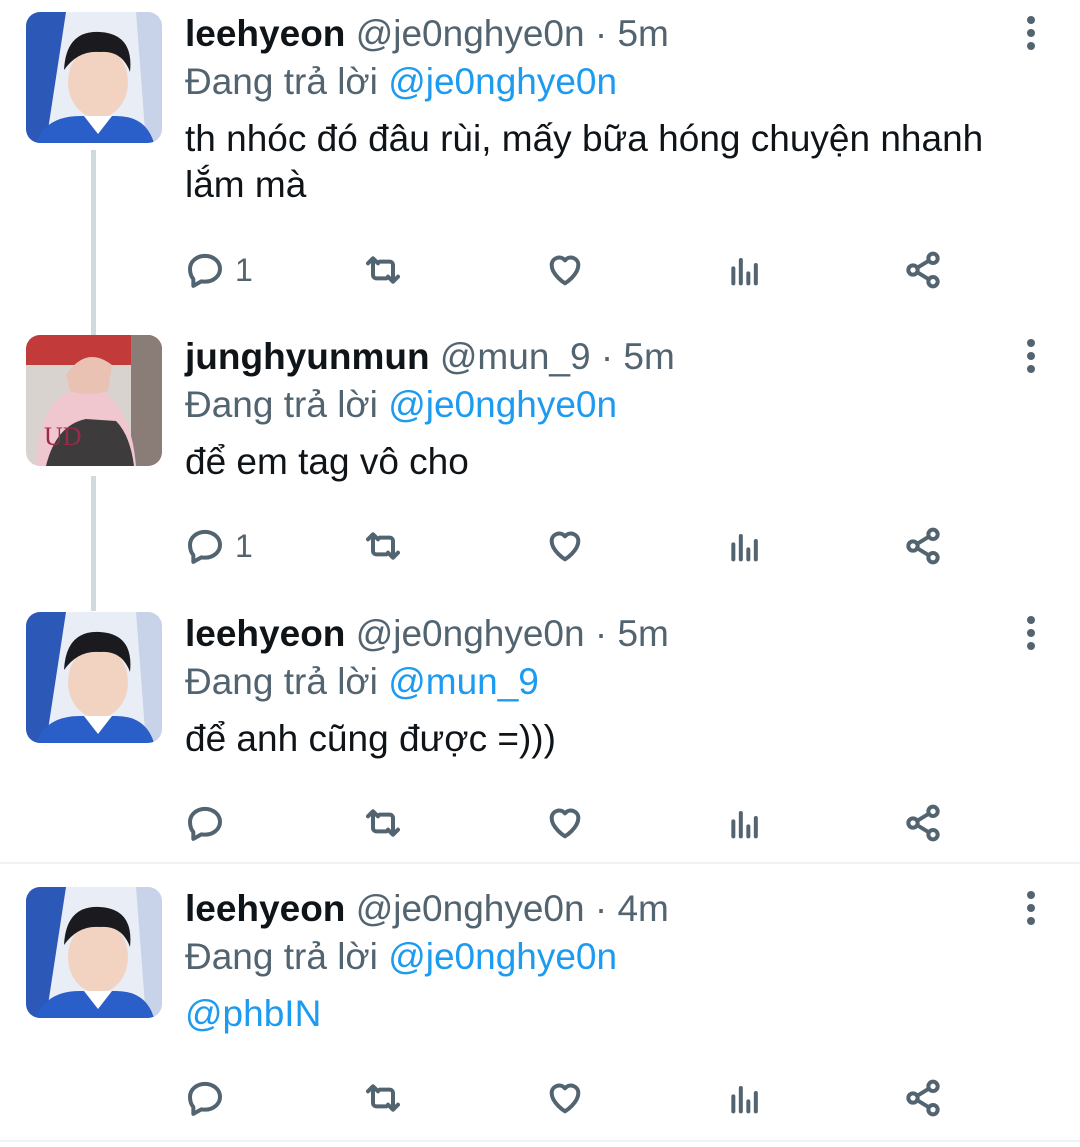  Describe the element at coordinates (597, 682) in the screenshot. I see `replying-to: Đang trả lời @mun_9` at that location.